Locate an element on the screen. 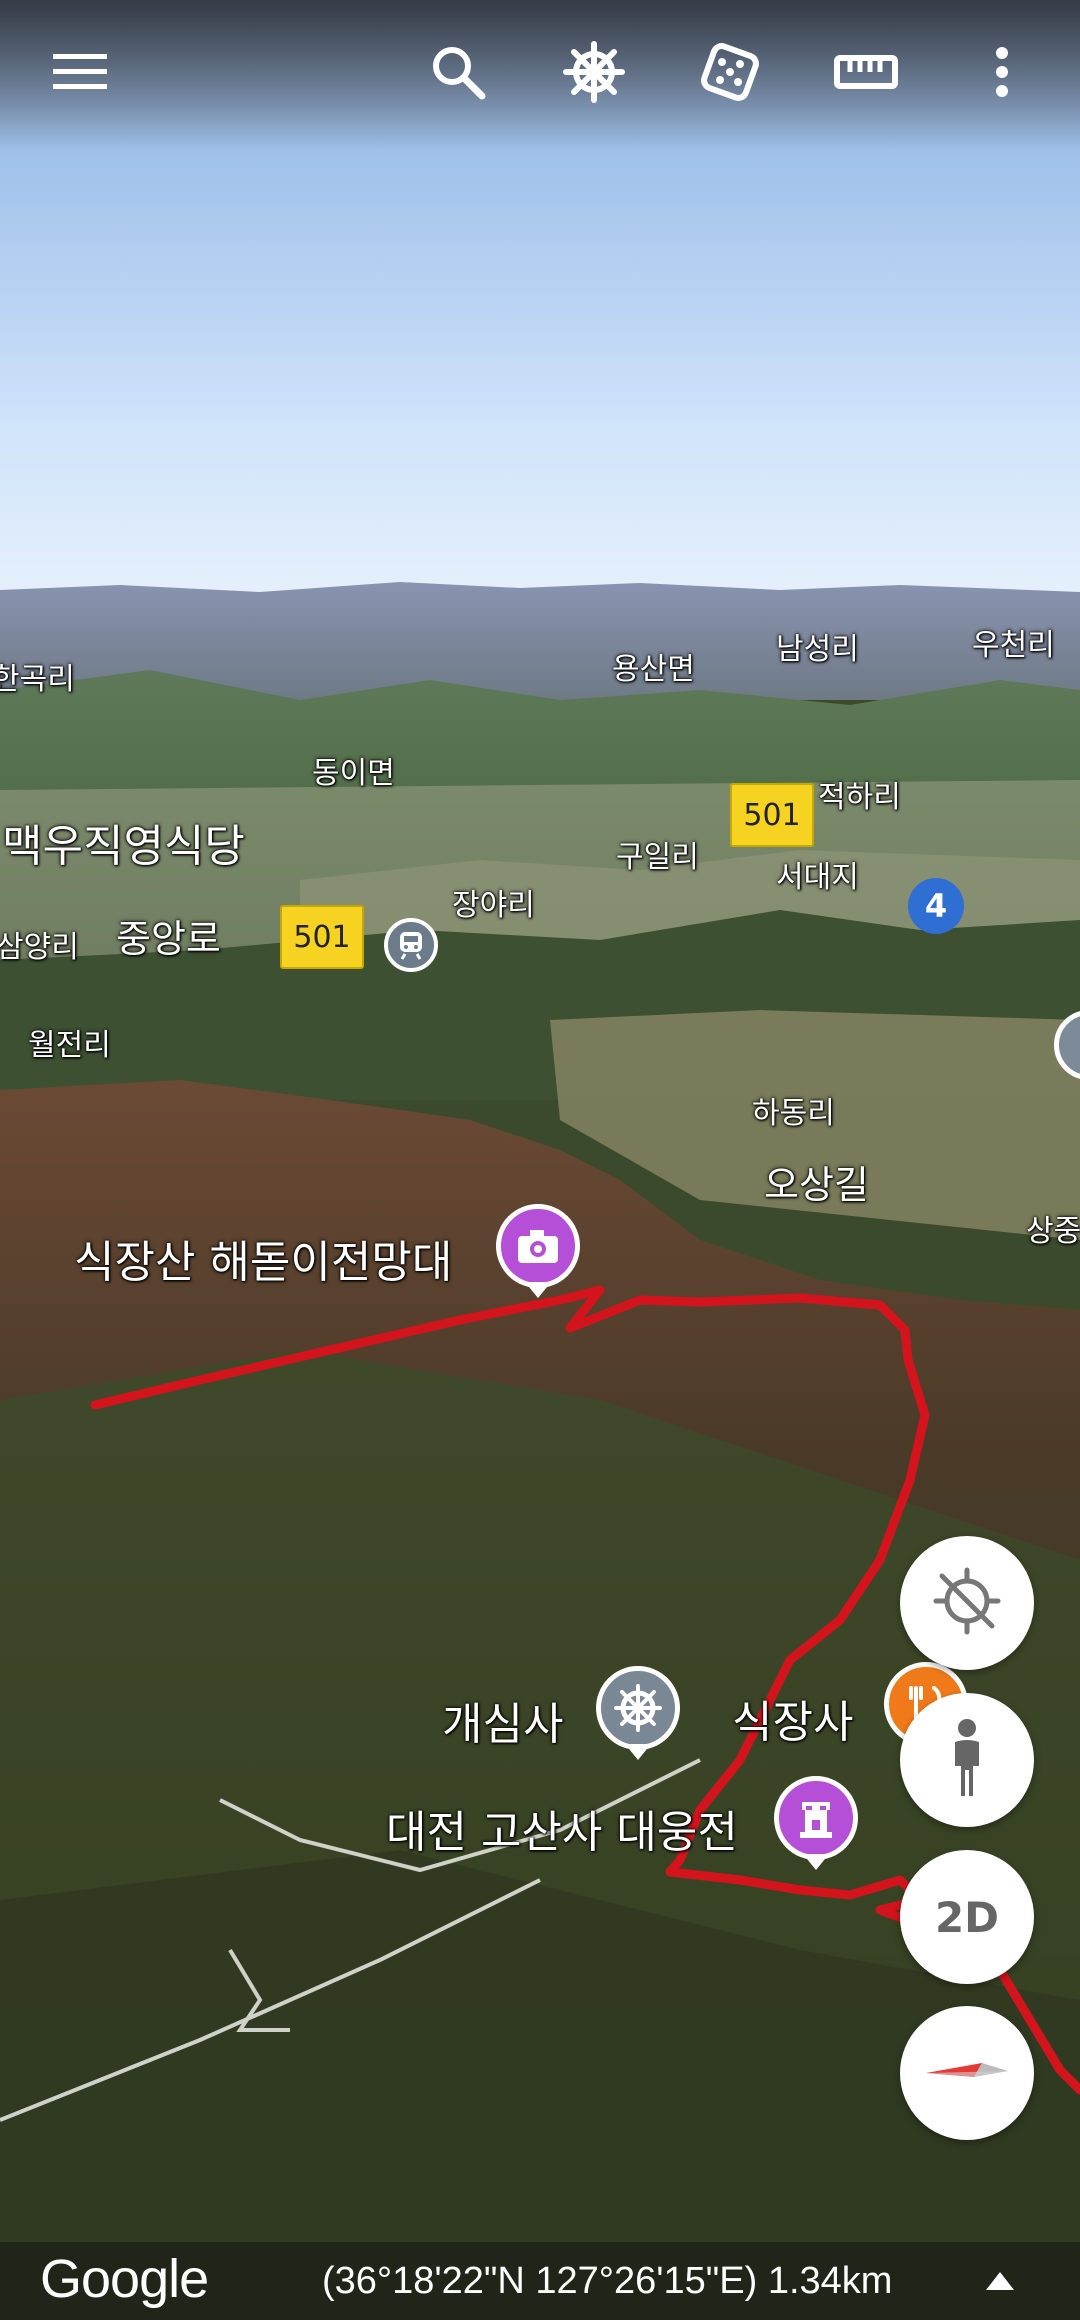 The width and height of the screenshot is (1080, 2320). triangle-up-icon is located at coordinates (1000, 2281).